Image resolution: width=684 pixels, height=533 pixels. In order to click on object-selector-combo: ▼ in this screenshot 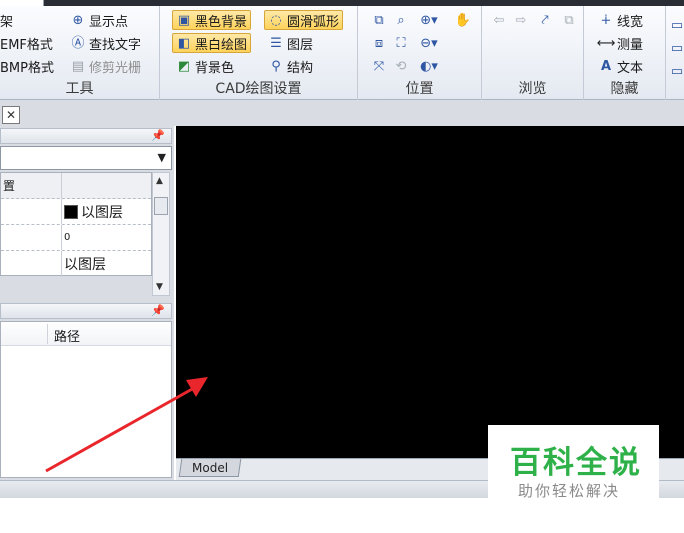, I will do `click(86, 158)`.